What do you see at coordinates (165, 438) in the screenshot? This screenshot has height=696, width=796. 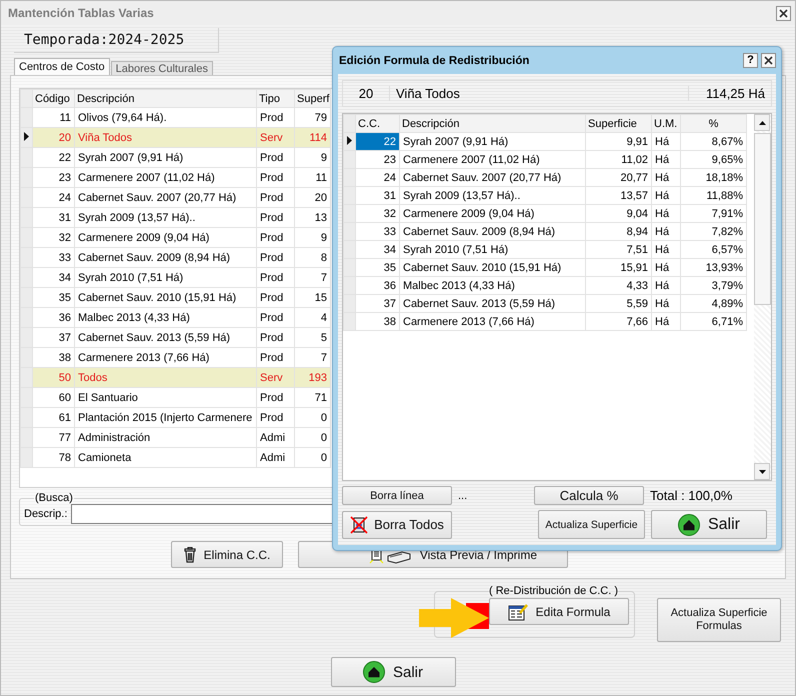 I see `table-cell: Administración` at bounding box center [165, 438].